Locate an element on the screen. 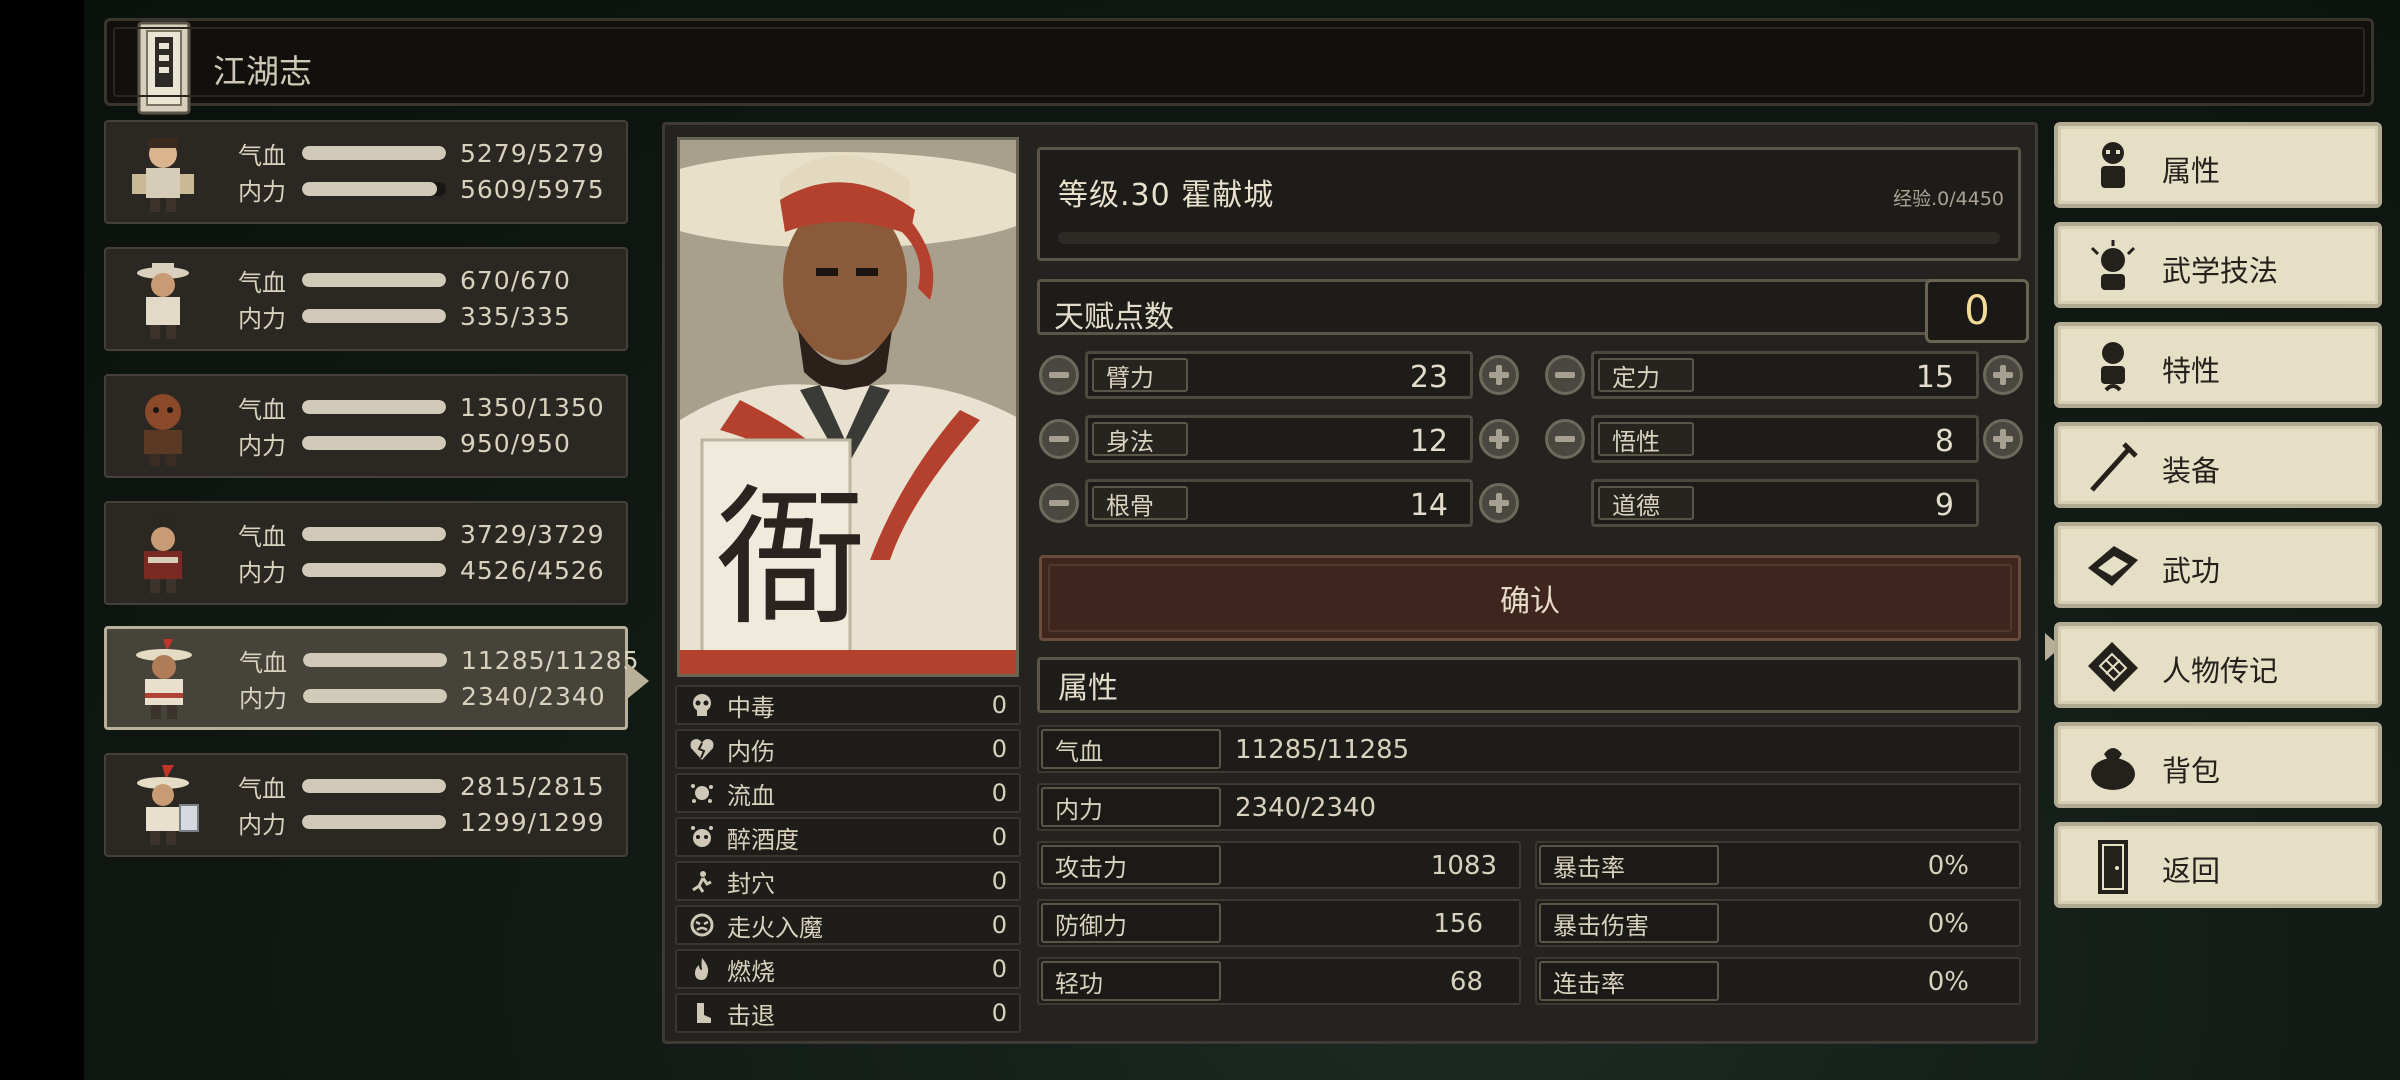  page-title: 江湖志 is located at coordinates (262, 71).